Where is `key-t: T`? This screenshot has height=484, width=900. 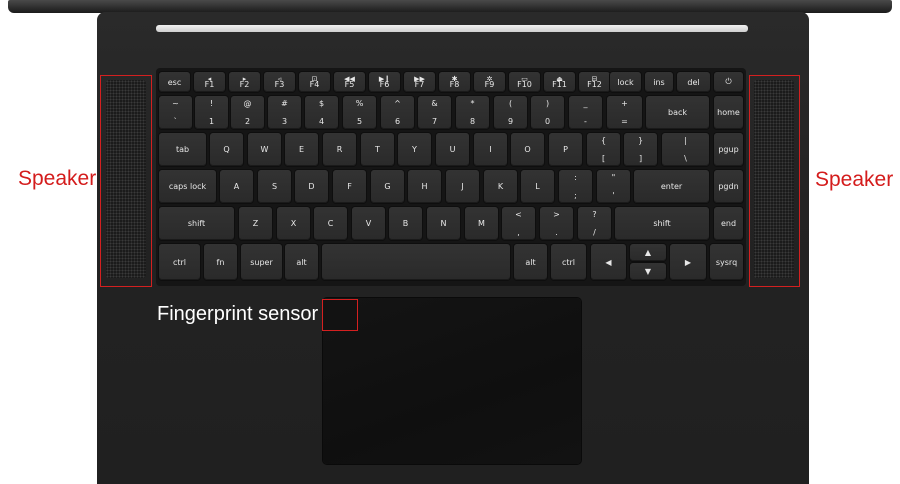
key-t: T is located at coordinates (377, 149).